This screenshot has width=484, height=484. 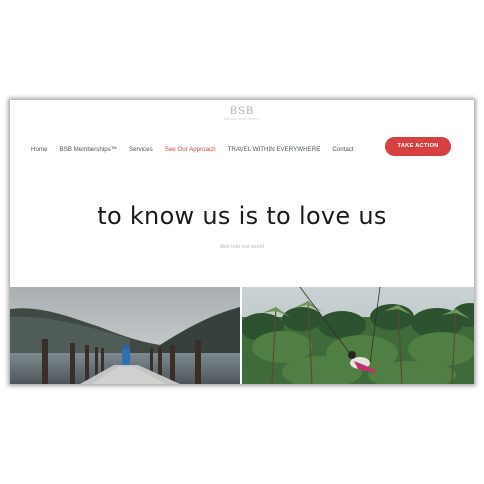 I want to click on nav-home: Home, so click(x=39, y=150).